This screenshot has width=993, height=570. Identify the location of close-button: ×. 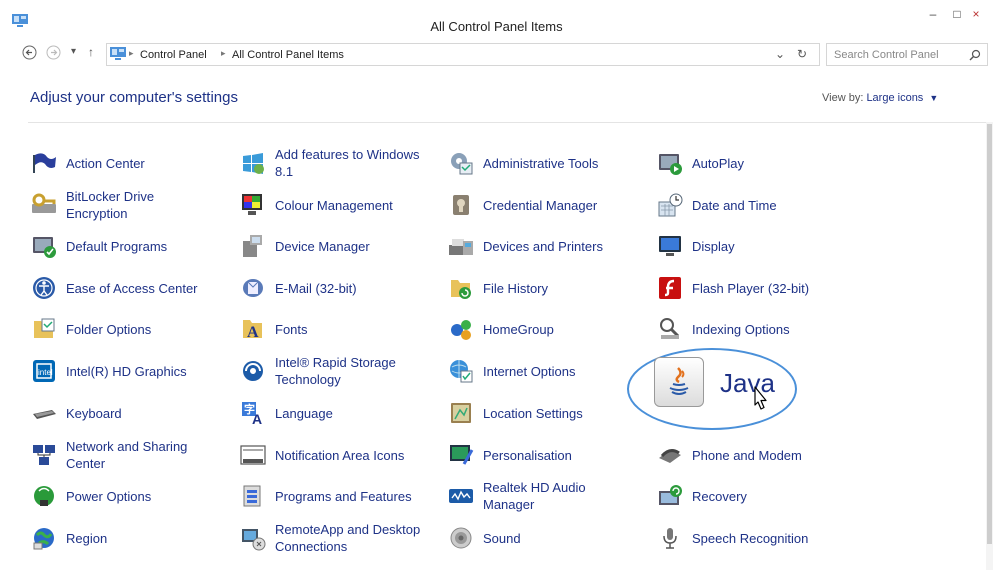
(976, 15).